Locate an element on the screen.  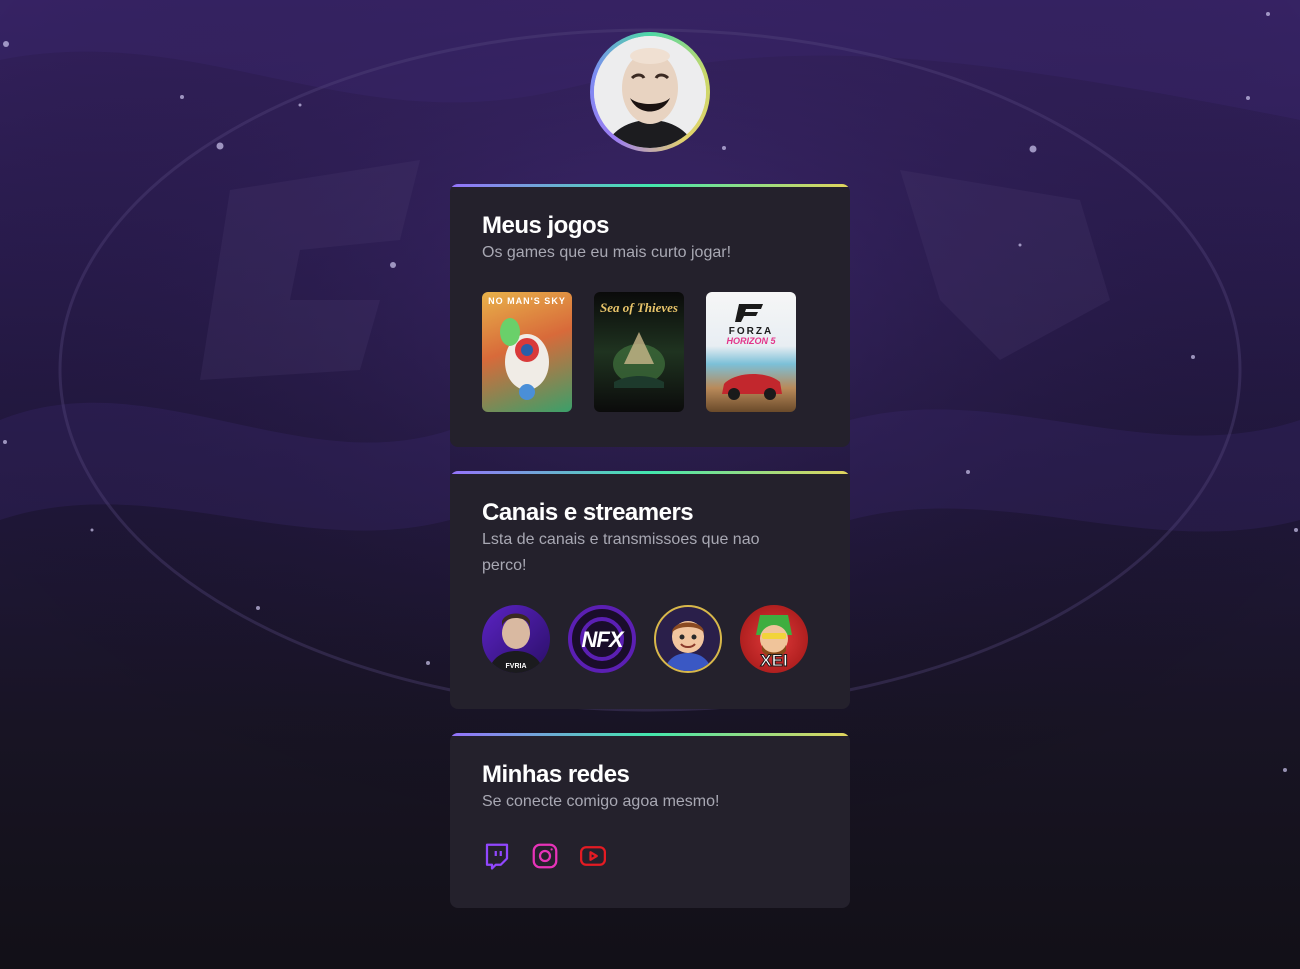
game-cover-no-mans-sky: NO MAN'S SKY is located at coordinates (527, 352).